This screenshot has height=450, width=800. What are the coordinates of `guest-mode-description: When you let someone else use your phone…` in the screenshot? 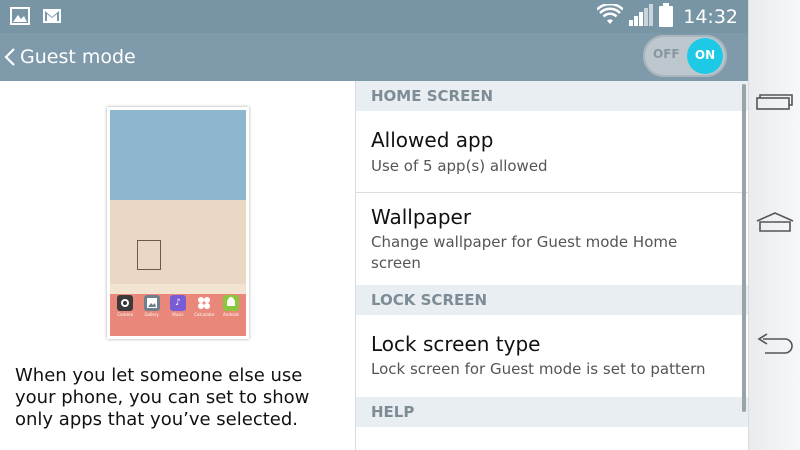 It's located at (162, 397).